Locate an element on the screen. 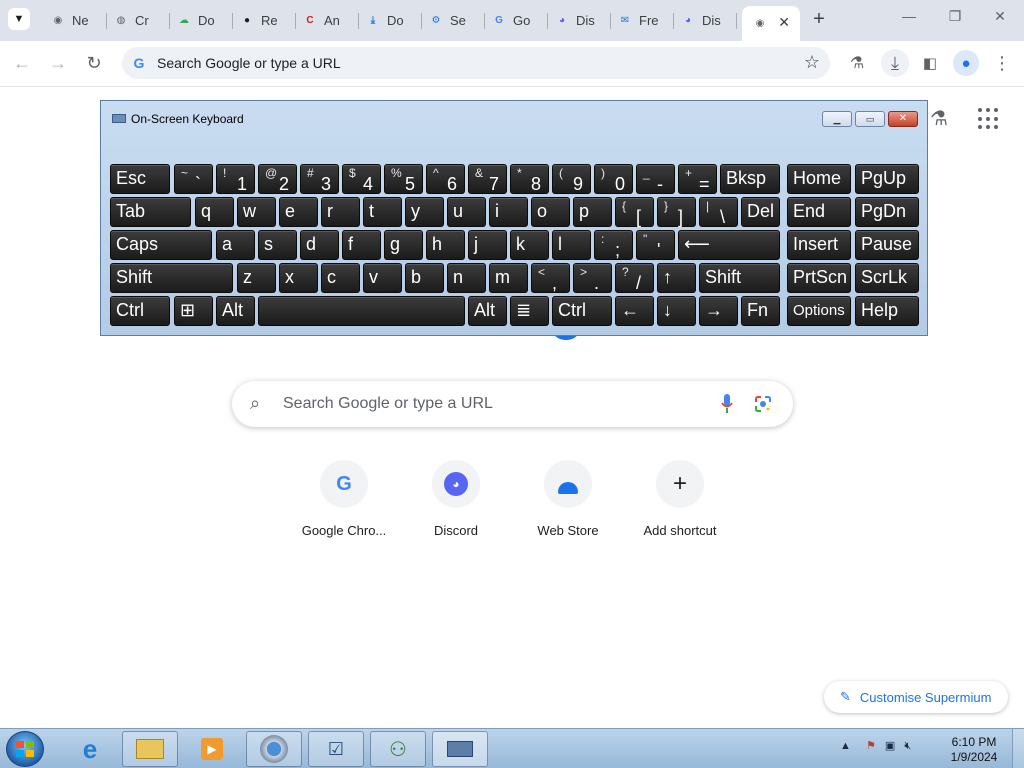 The image size is (1024, 768). osk-key-1-15: End is located at coordinates (819, 212).